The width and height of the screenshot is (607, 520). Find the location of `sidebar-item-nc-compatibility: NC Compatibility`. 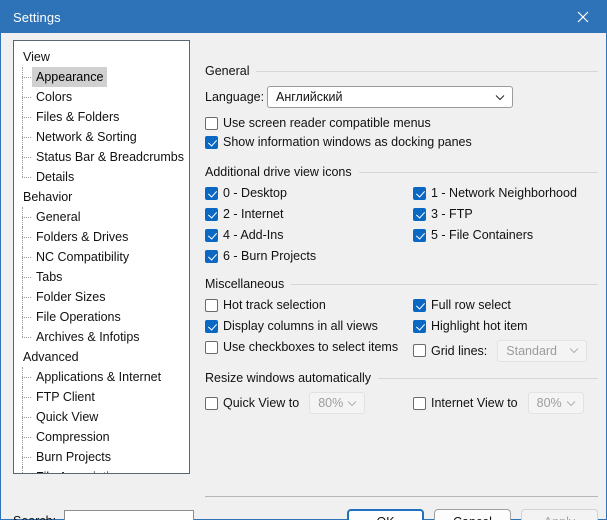

sidebar-item-nc-compatibility: NC Compatibility is located at coordinates (101, 257).